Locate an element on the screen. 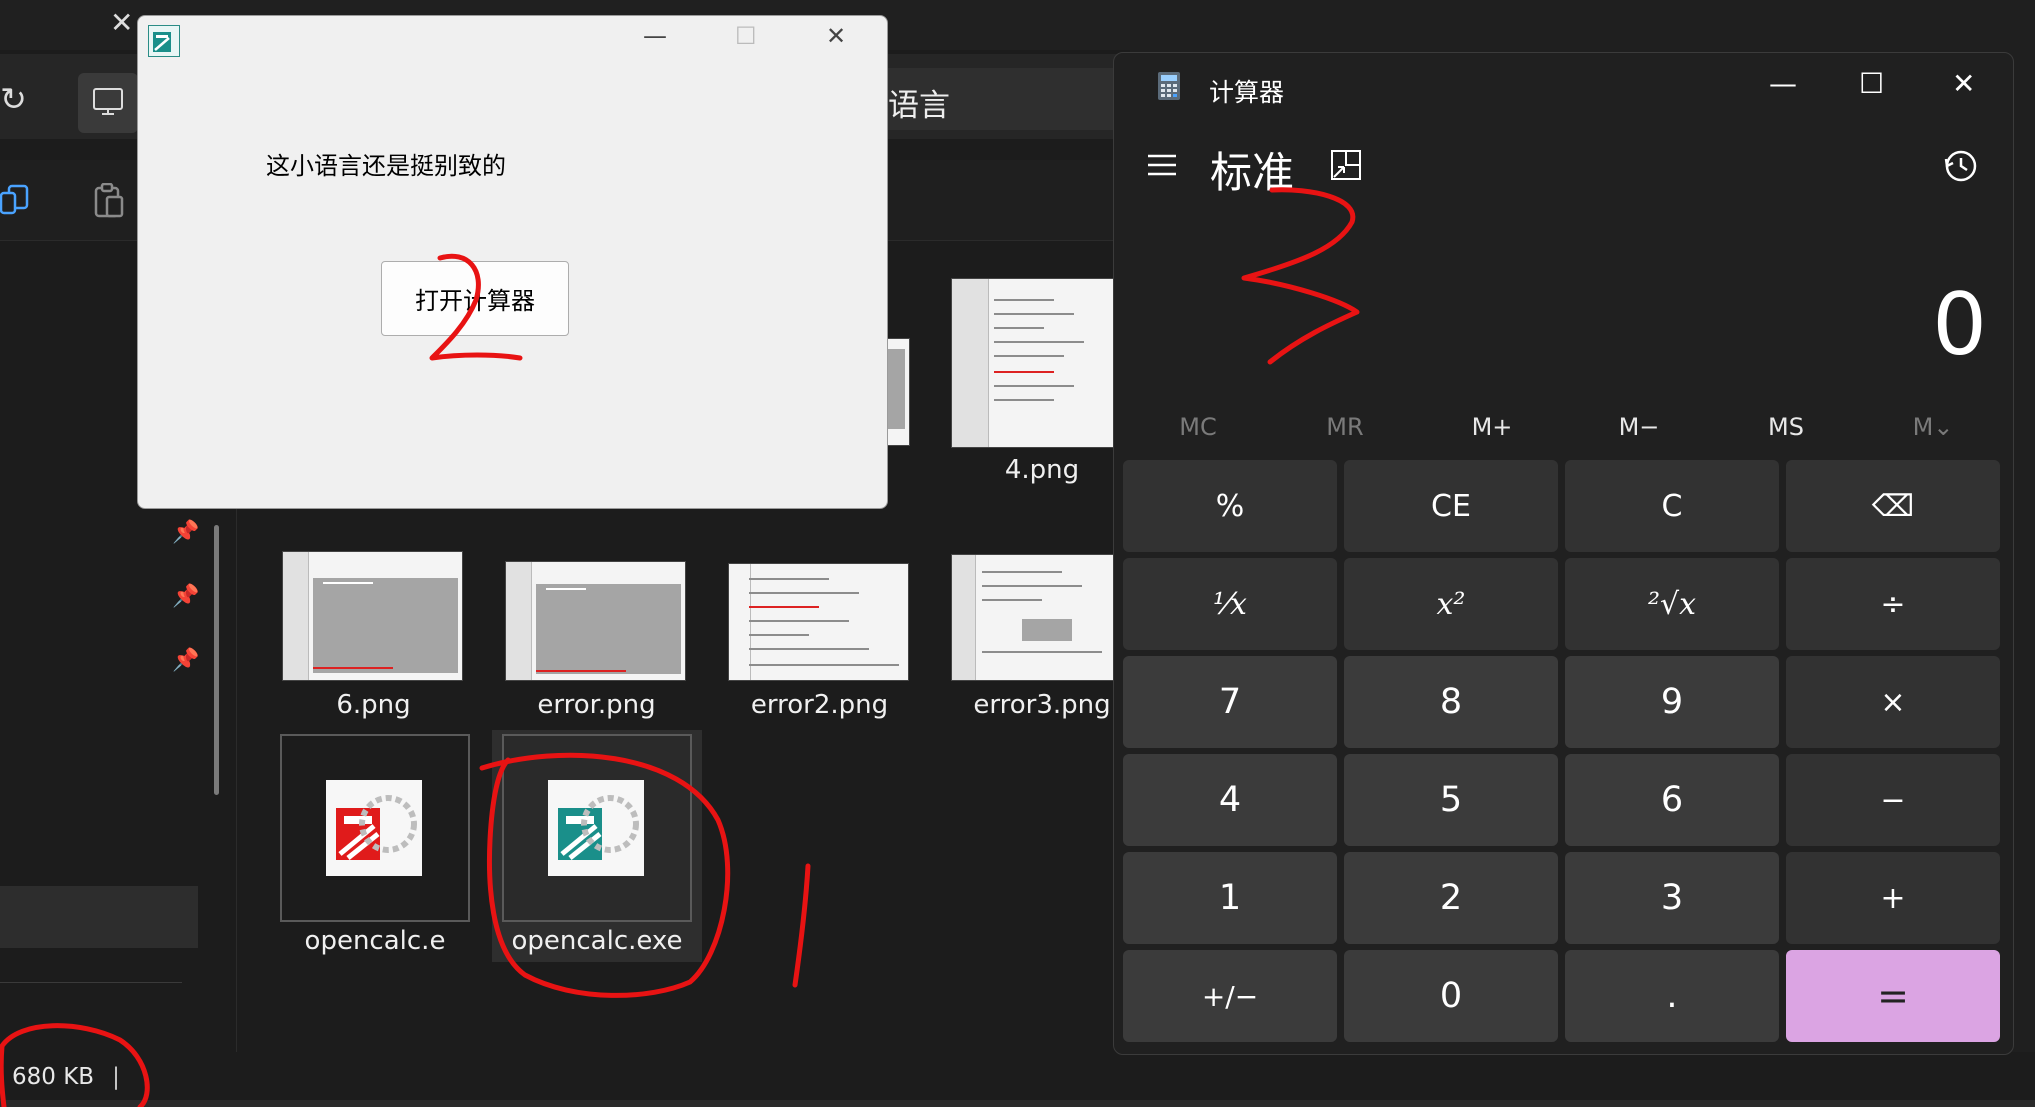 This screenshot has height=1107, width=2035. explorer-tab-close-icon: ✕ is located at coordinates (121, 22).